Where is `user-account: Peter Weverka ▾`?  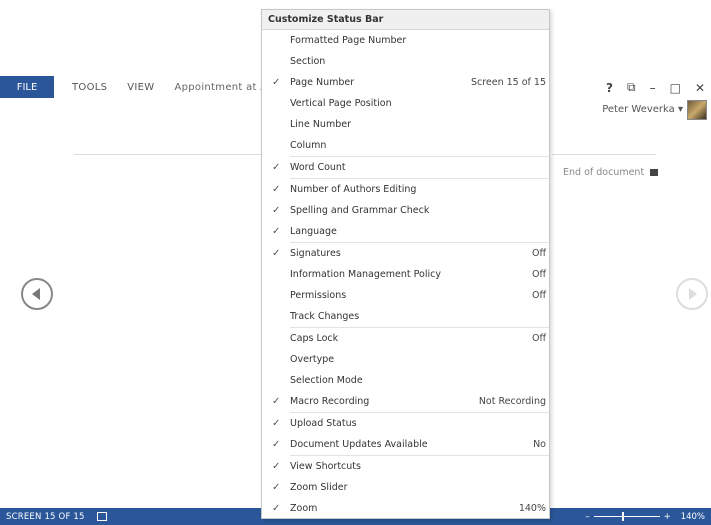
user-account: Peter Weverka ▾ is located at coordinates (642, 109).